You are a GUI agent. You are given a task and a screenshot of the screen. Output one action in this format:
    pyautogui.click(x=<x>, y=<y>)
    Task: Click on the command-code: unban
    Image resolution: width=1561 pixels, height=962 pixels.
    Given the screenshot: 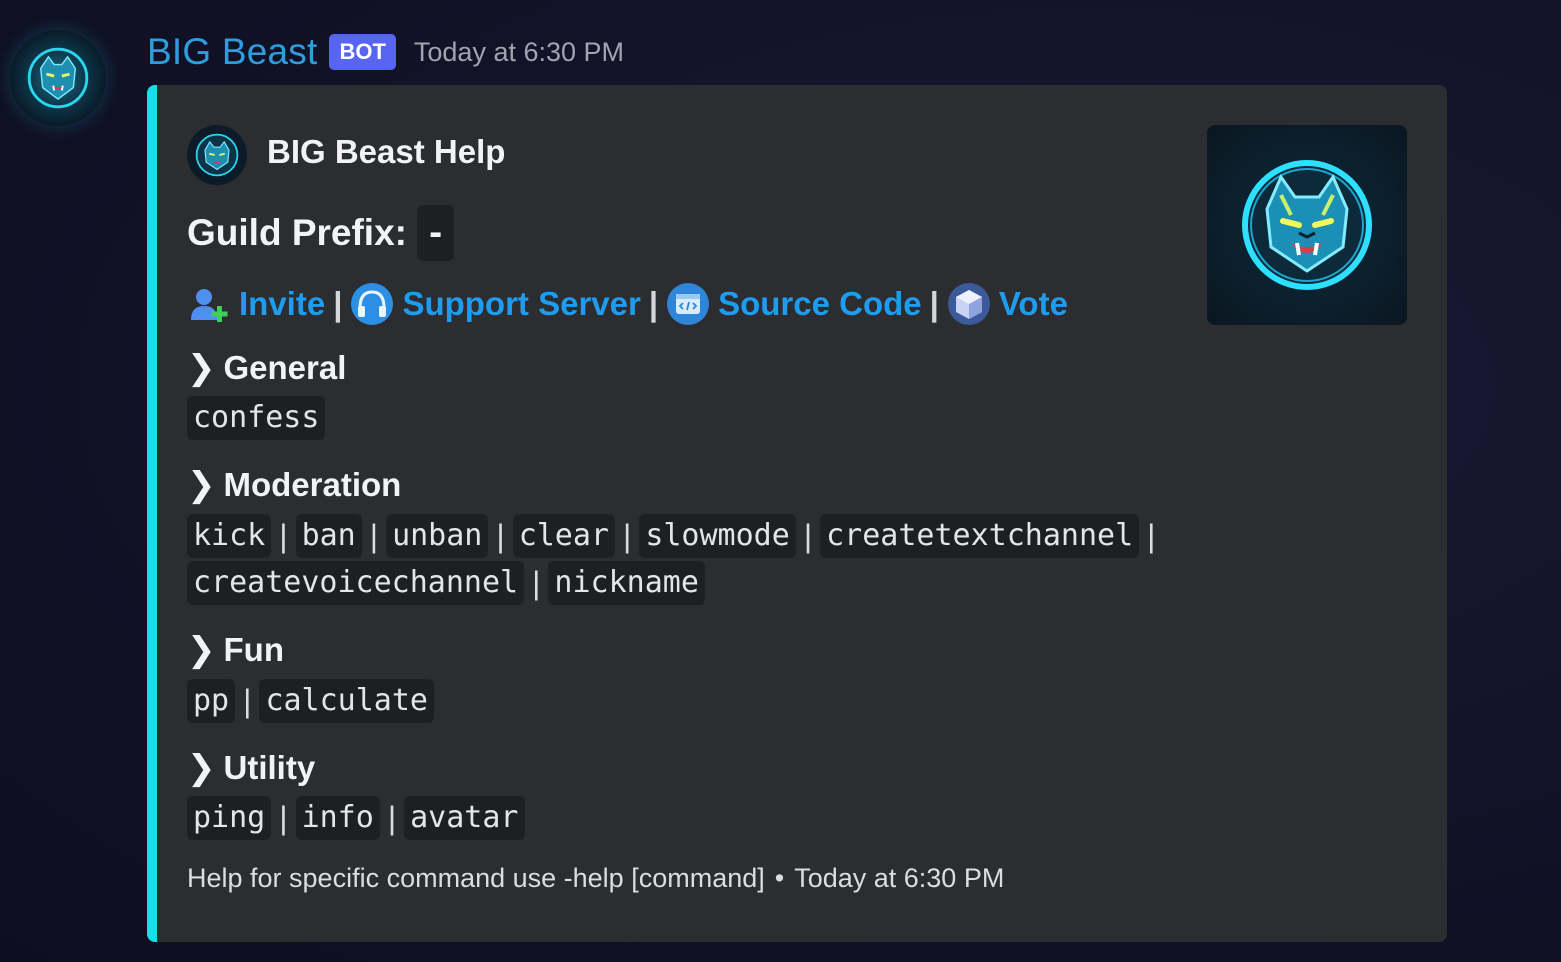 What is the action you would take?
    pyautogui.click(x=437, y=536)
    